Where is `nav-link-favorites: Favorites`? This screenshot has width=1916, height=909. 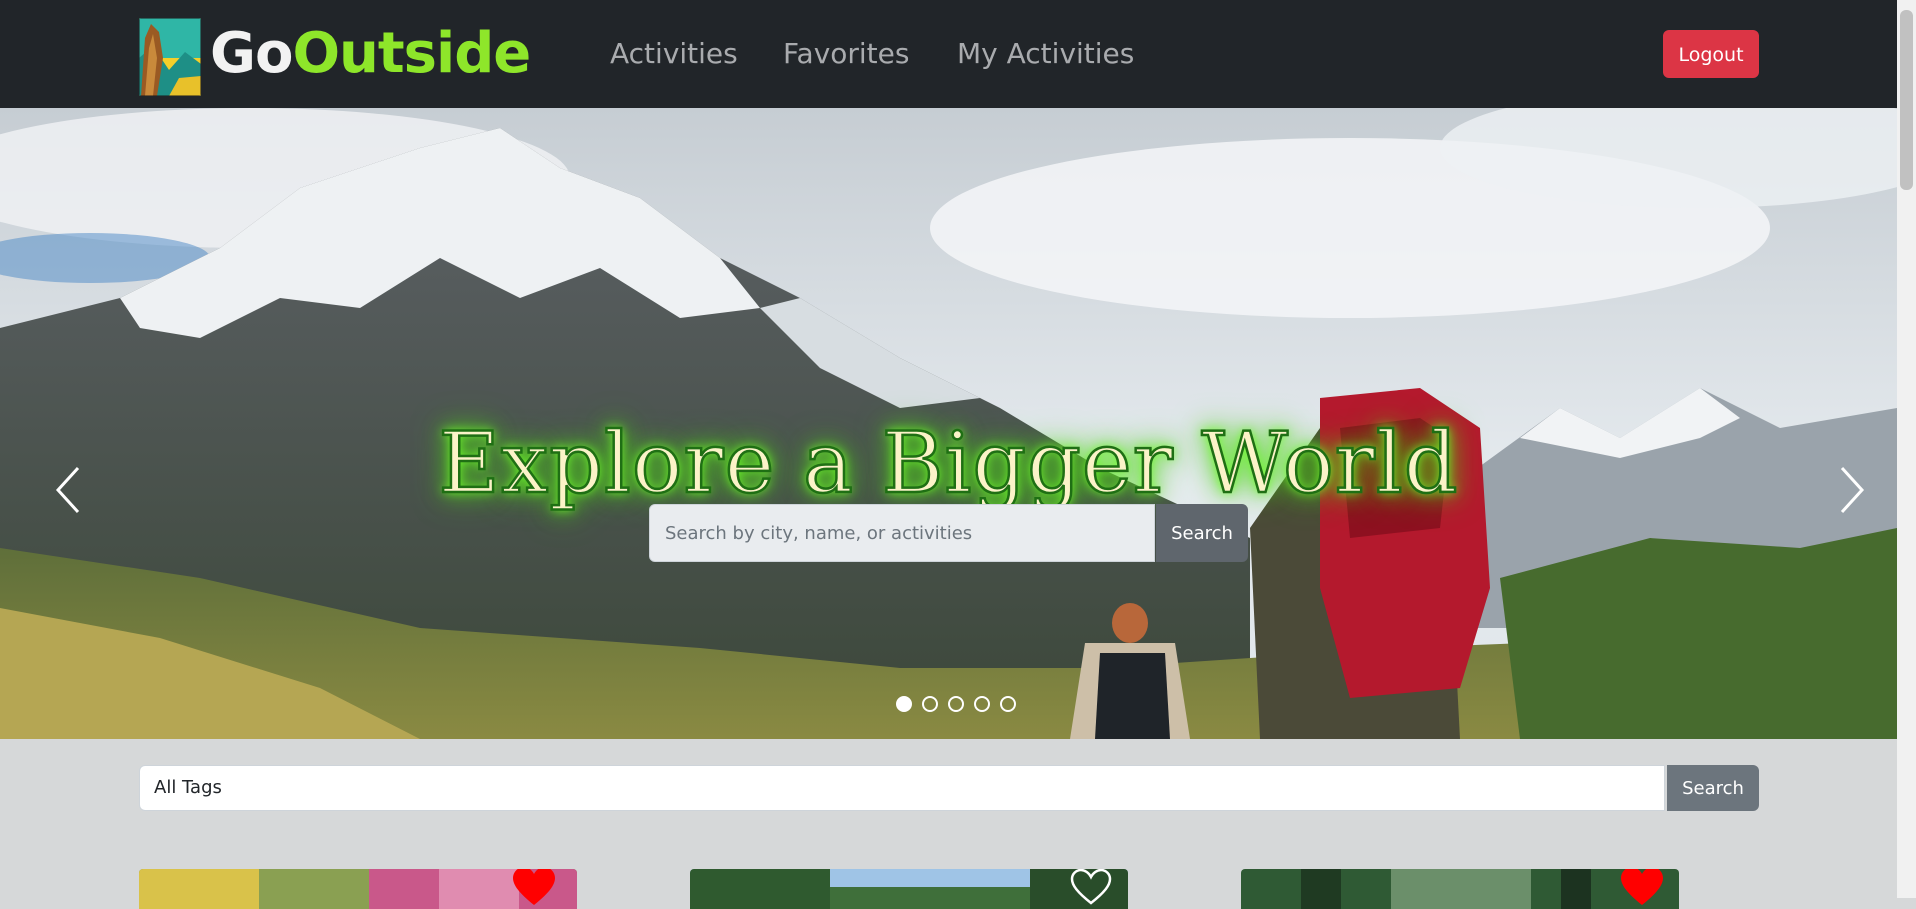 nav-link-favorites: Favorites is located at coordinates (846, 54).